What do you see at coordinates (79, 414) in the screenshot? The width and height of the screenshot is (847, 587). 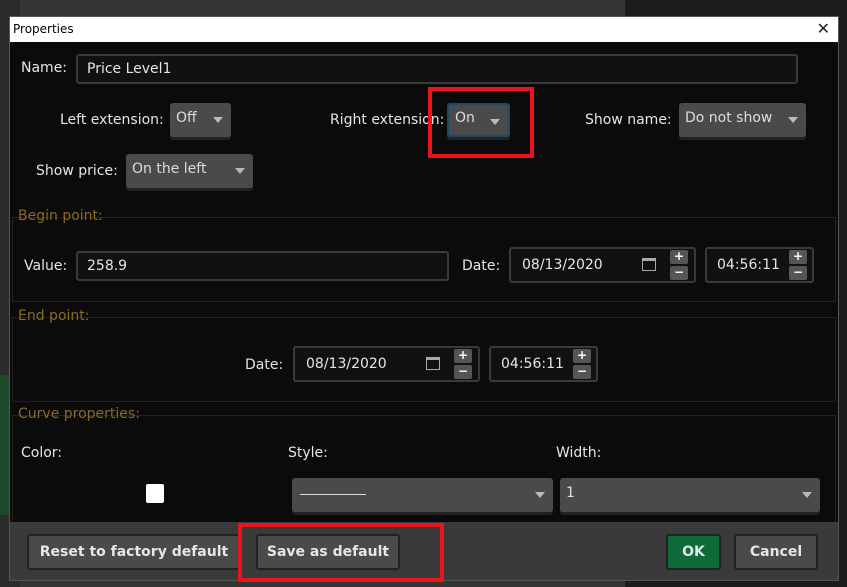 I see `curve-properties-title: Curve properties:` at bounding box center [79, 414].